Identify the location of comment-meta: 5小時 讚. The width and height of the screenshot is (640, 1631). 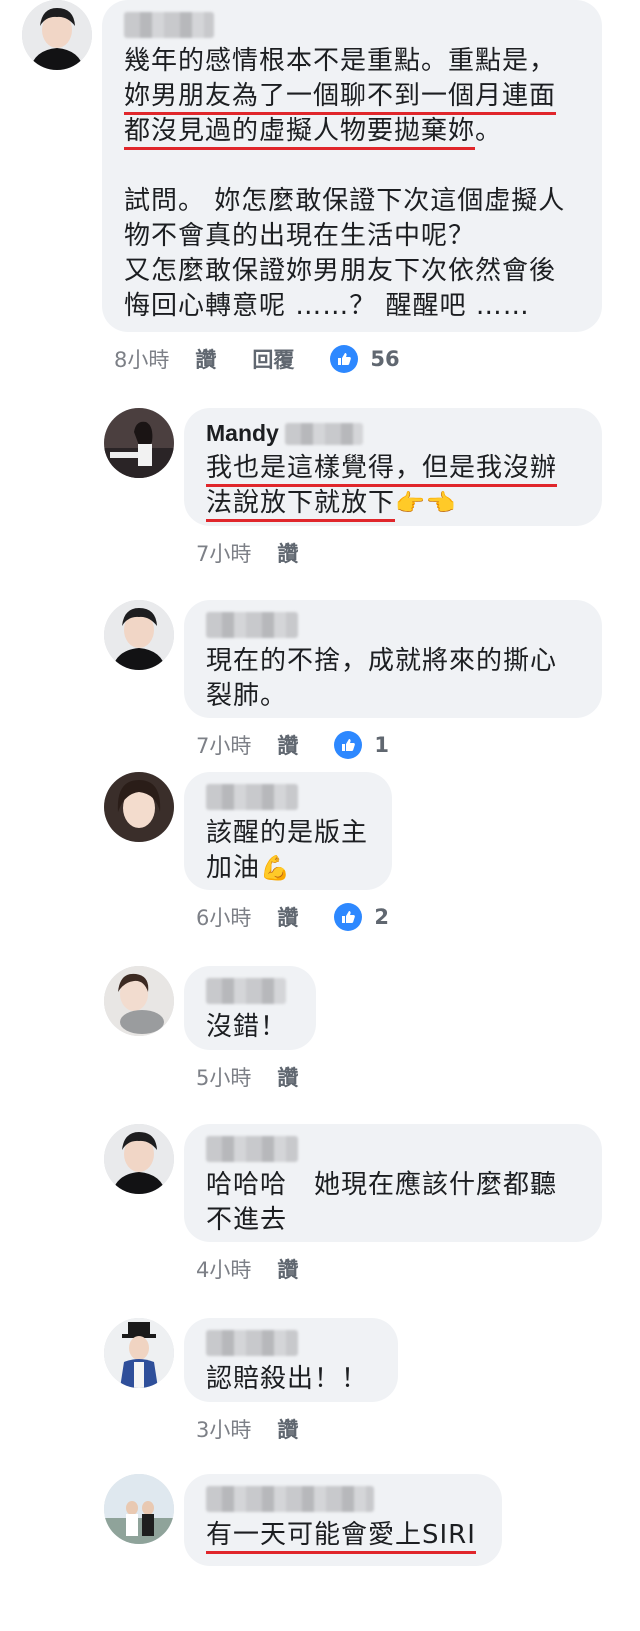
(265, 1077).